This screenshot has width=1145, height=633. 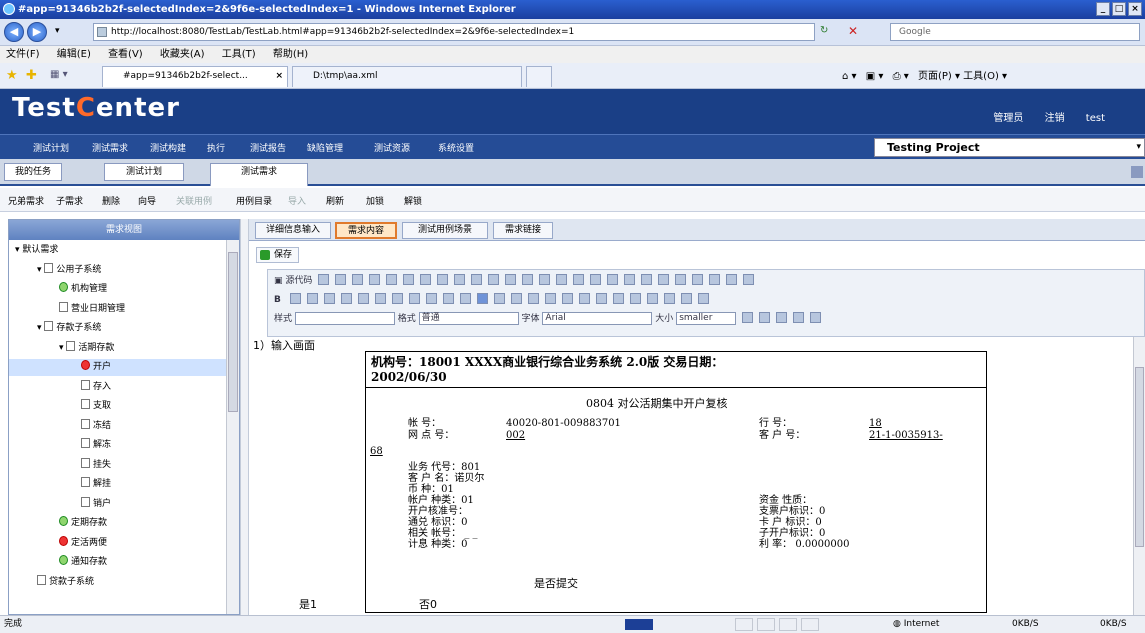 What do you see at coordinates (392, 279) in the screenshot?
I see `cut-icon` at bounding box center [392, 279].